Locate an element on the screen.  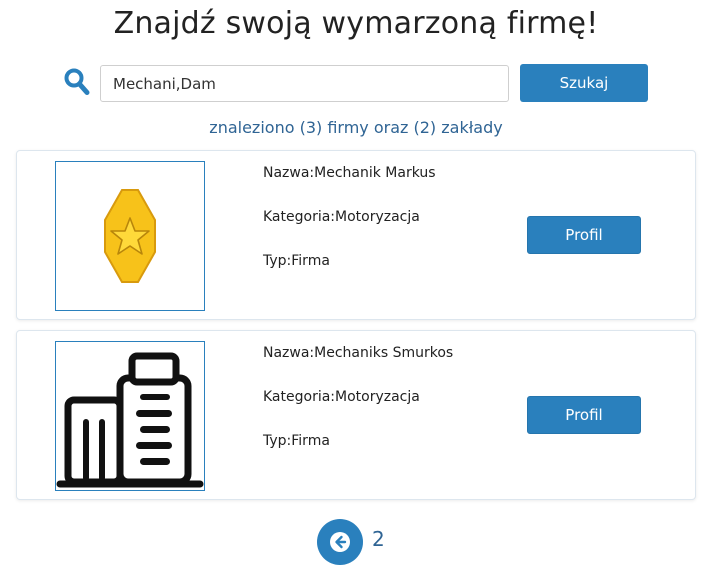
results-summary: znaleziono (3) firmy oraz (2) zakłady is located at coordinates (356, 127).